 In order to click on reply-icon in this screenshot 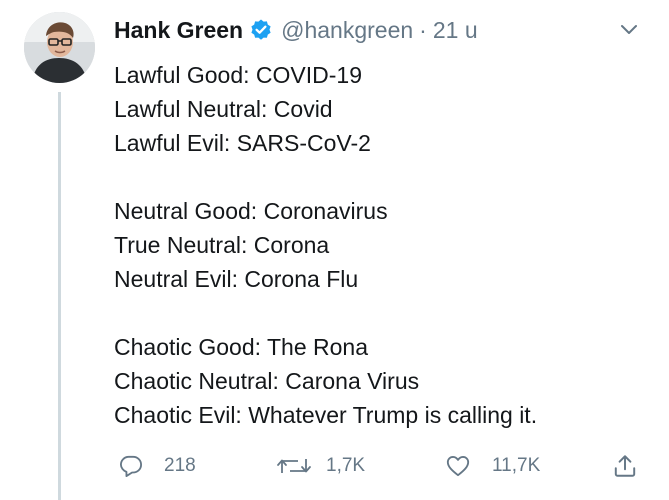, I will do `click(131, 466)`.